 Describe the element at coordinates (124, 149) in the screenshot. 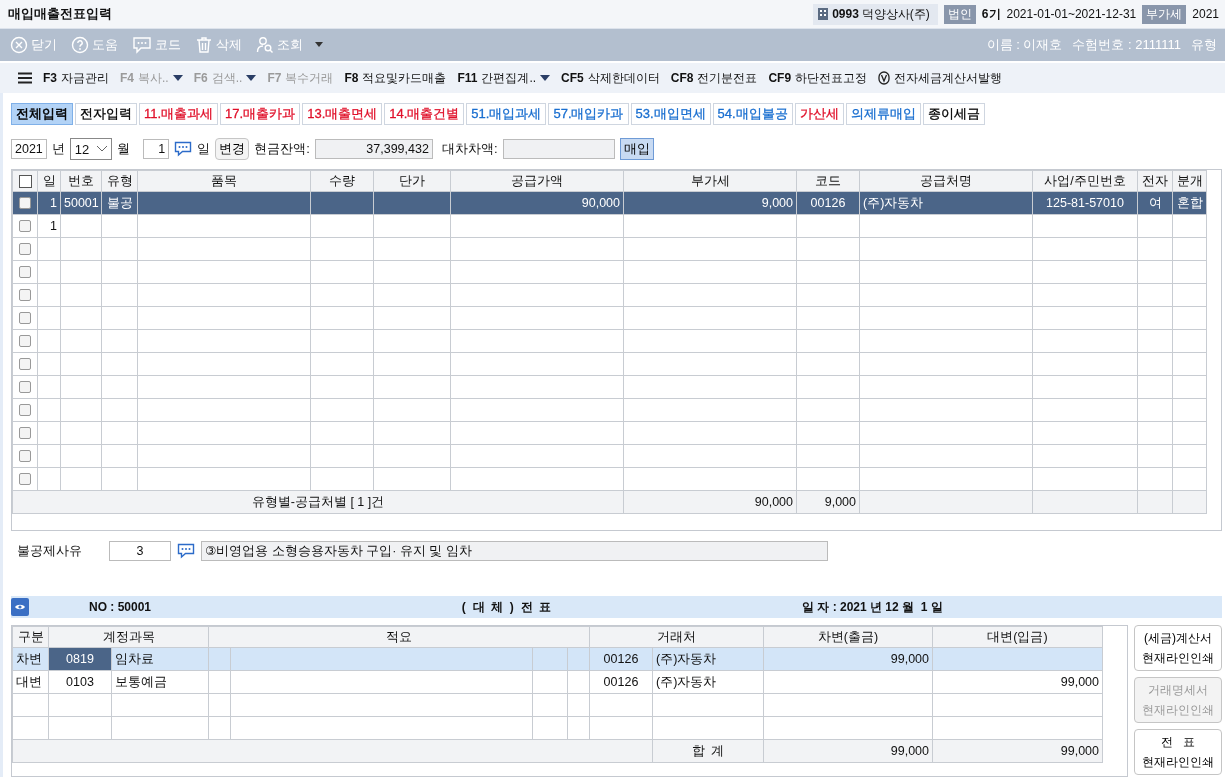

I see `month-unit: 월` at that location.